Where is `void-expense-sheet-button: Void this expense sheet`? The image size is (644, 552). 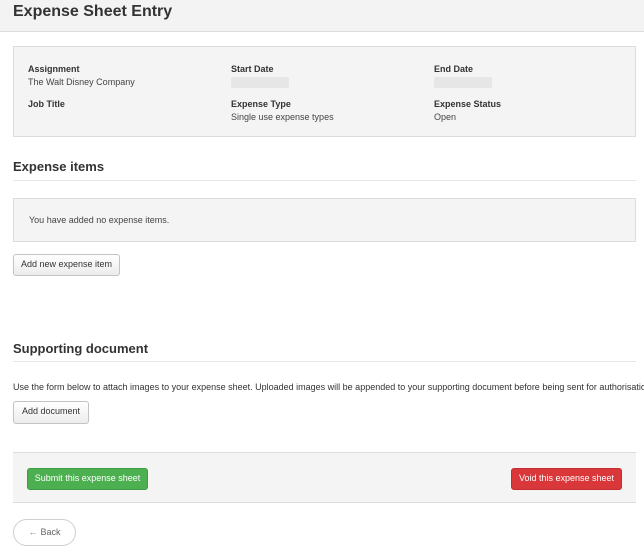
void-expense-sheet-button: Void this expense sheet is located at coordinates (566, 479).